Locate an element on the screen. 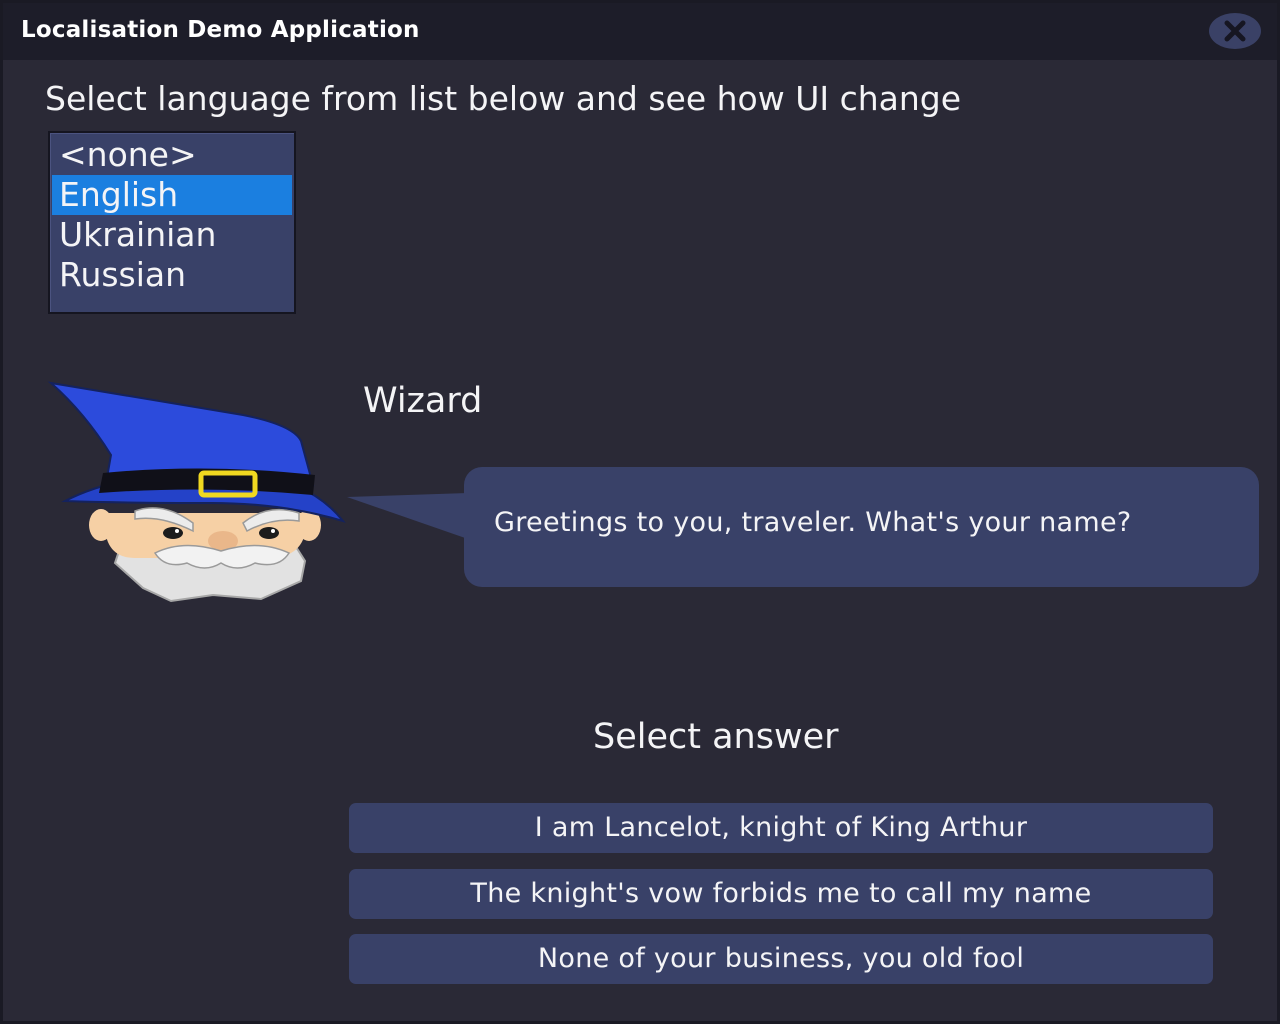  answer-button-1: I am Lancelot, knight of King Arthur is located at coordinates (781, 828).